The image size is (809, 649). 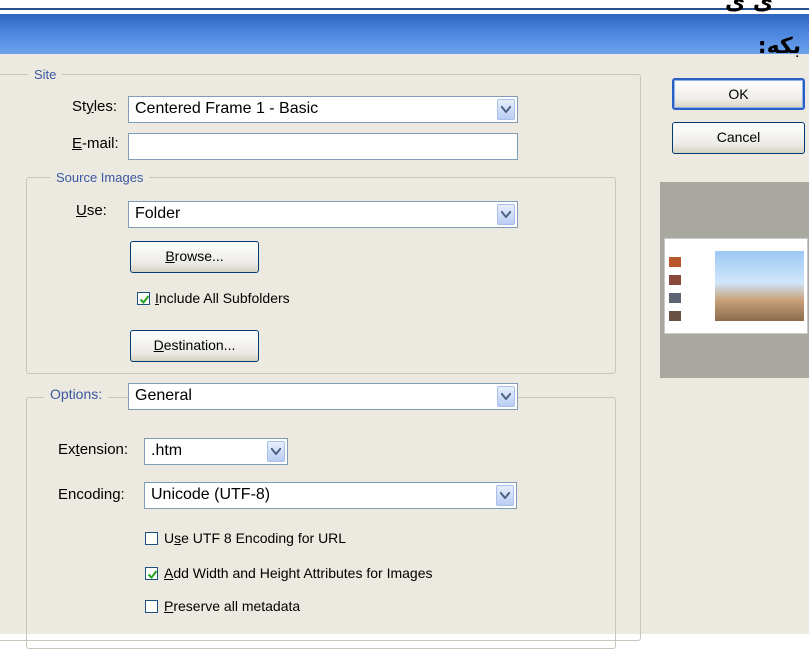 I want to click on email-input, so click(x=323, y=146).